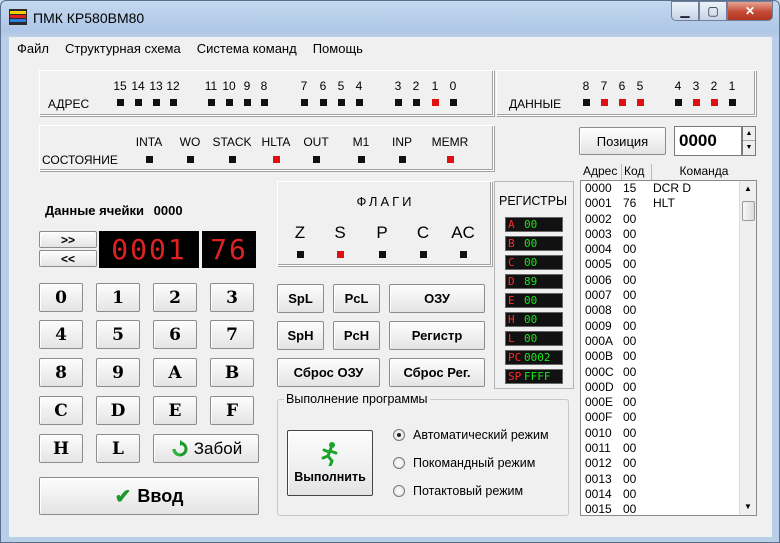 This screenshot has width=780, height=543. Describe the element at coordinates (123, 48) in the screenshot. I see `menu-structure: Структурная схема` at that location.